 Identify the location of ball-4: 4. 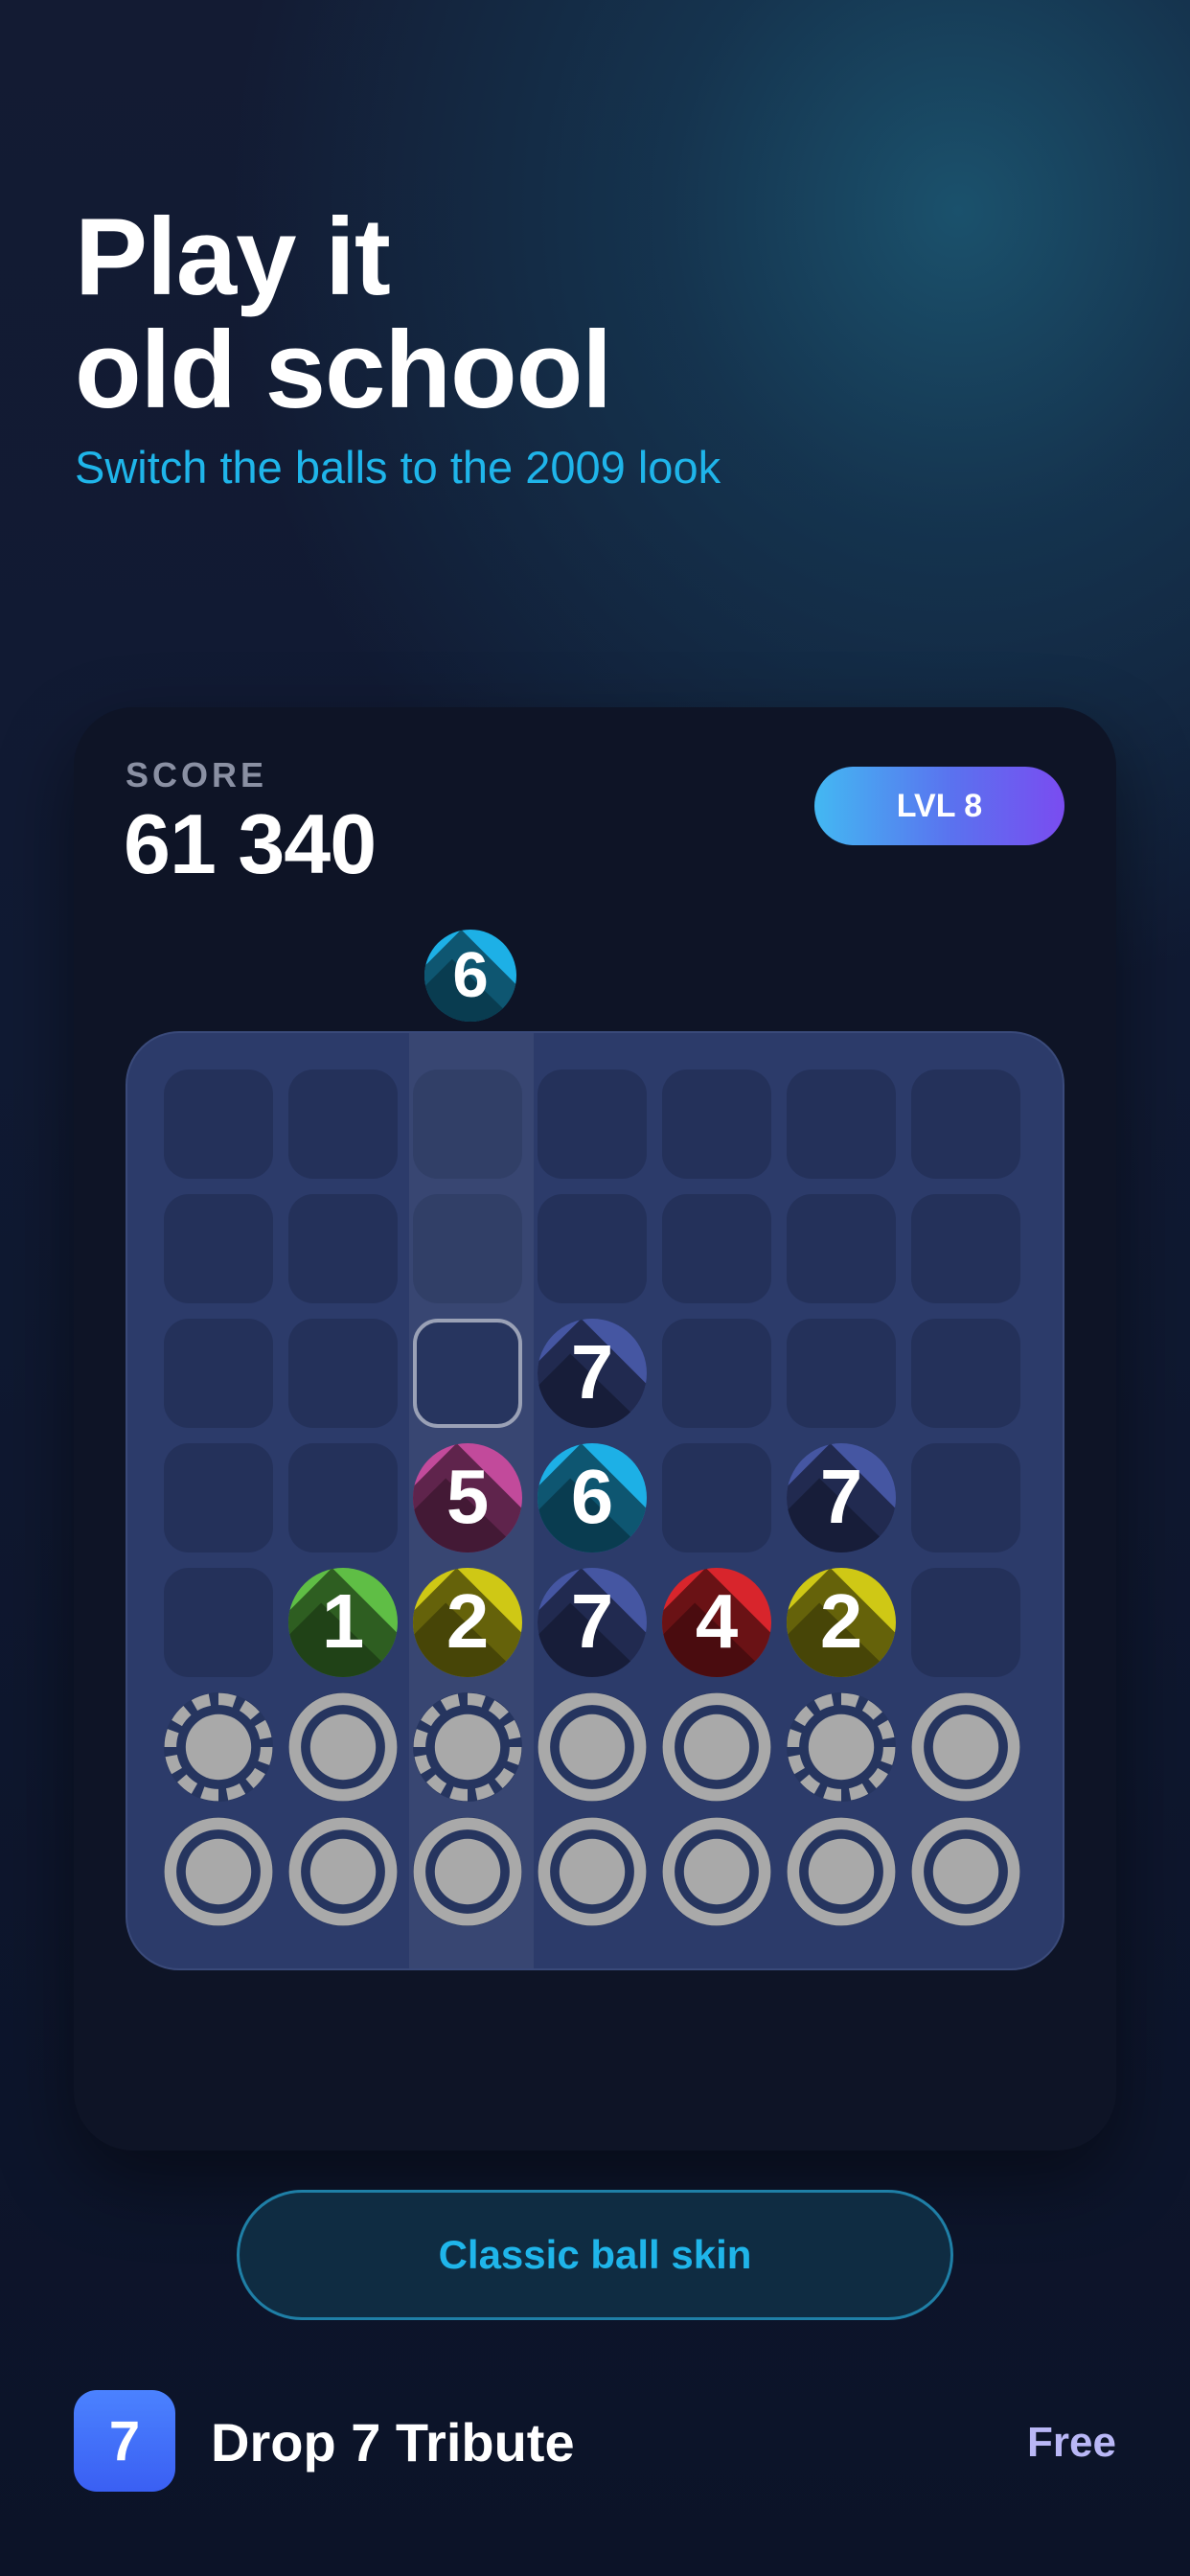
(716, 1622).